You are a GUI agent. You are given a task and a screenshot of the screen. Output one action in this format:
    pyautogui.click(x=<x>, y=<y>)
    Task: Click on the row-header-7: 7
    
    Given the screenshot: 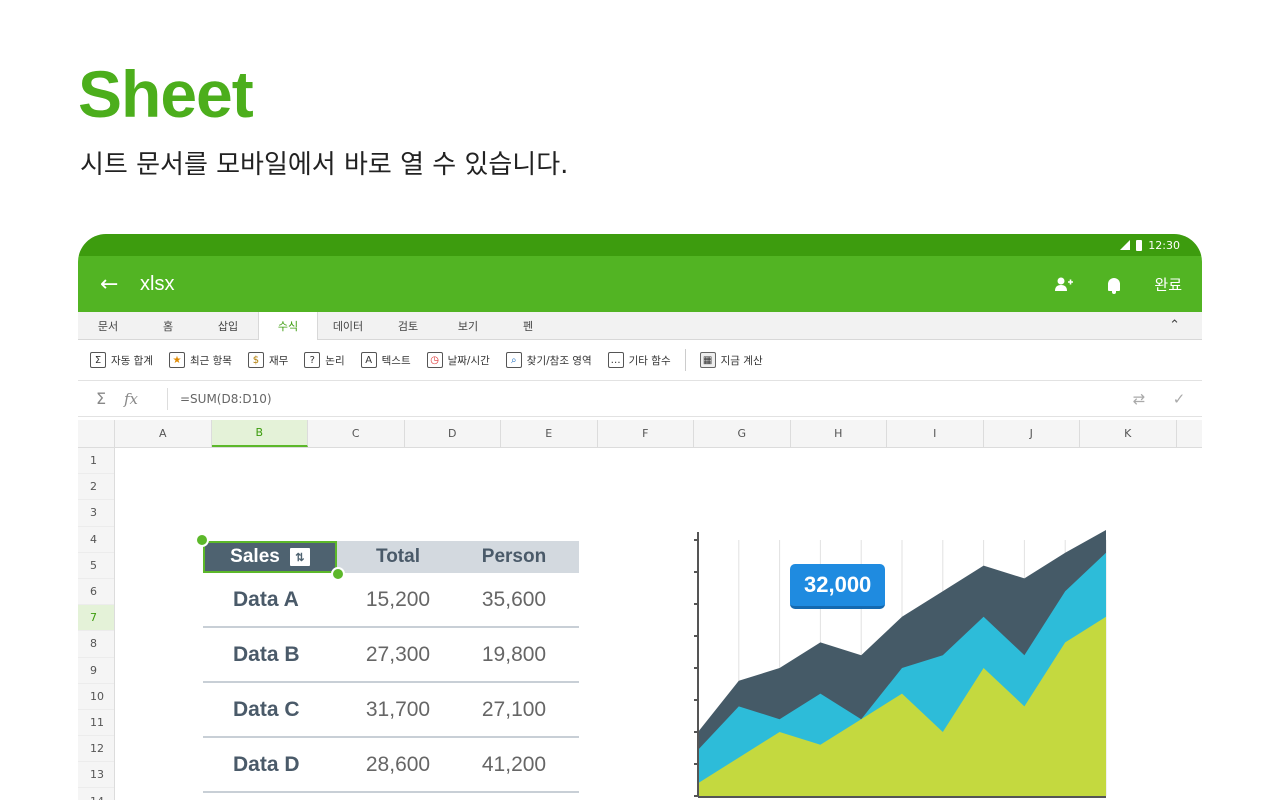 What is the action you would take?
    pyautogui.click(x=96, y=618)
    